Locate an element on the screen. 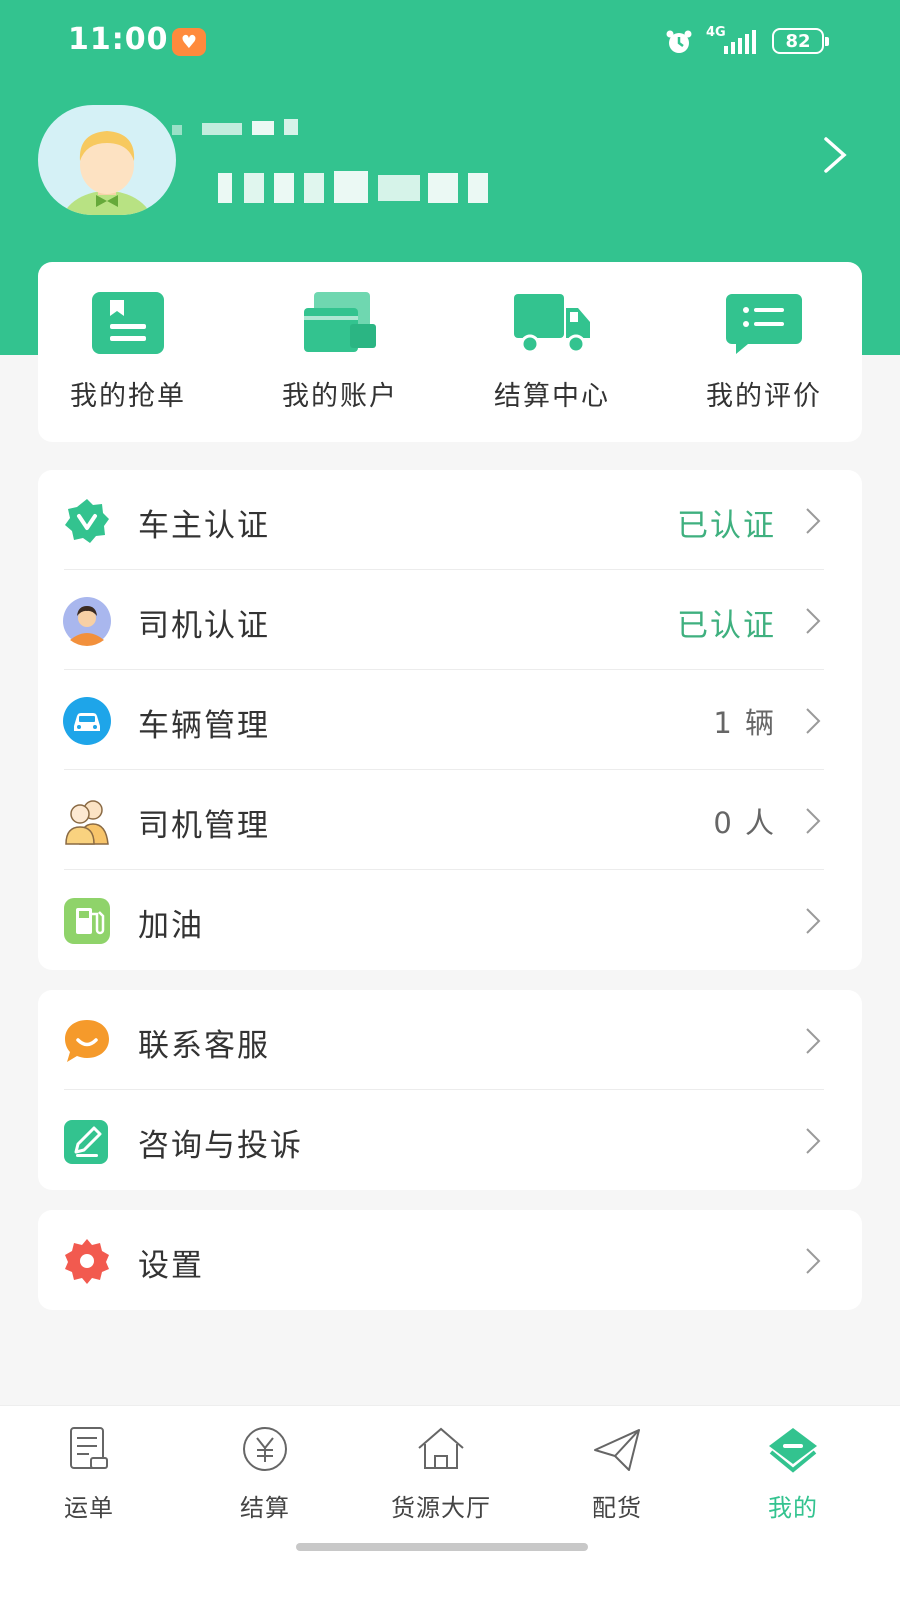 This screenshot has width=900, height=1601. driver-avatar-icon is located at coordinates (87, 621).